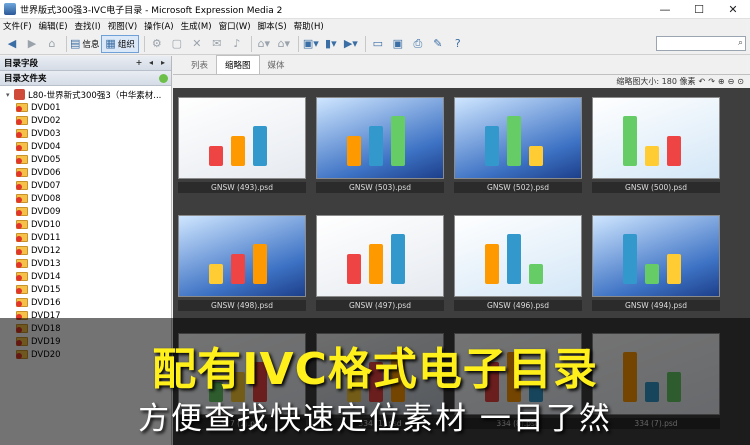  Describe the element at coordinates (85, 120) in the screenshot. I see `tree-folder-item: DVD02` at that location.